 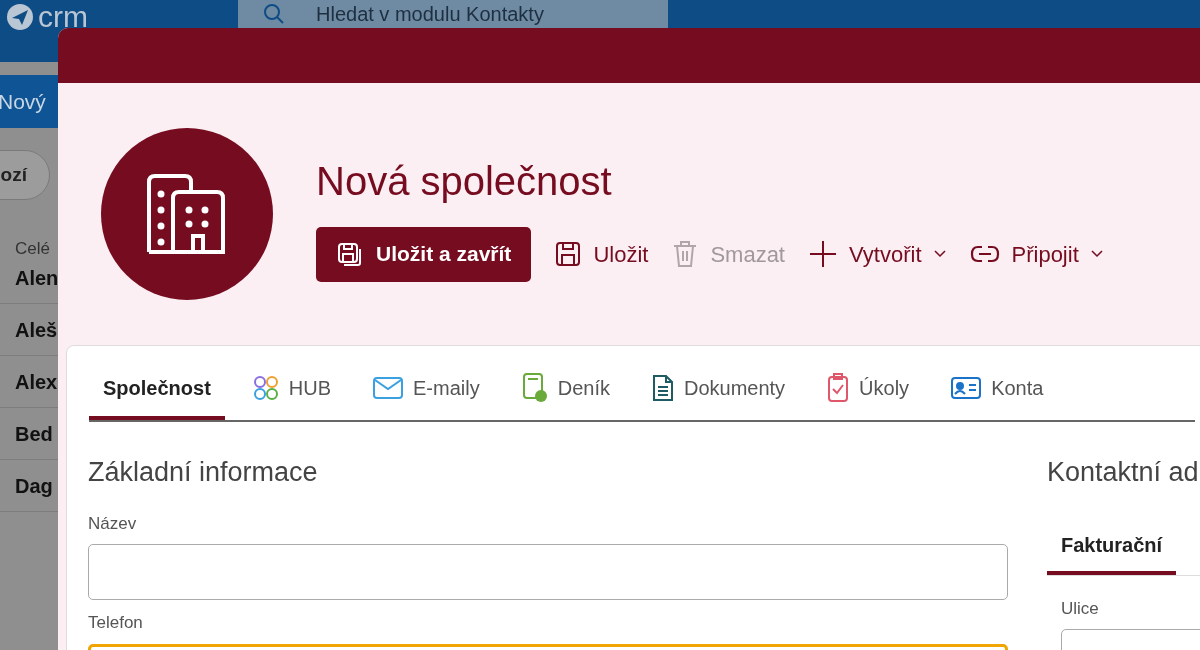 I want to click on field-label: Název, so click(x=113, y=523).